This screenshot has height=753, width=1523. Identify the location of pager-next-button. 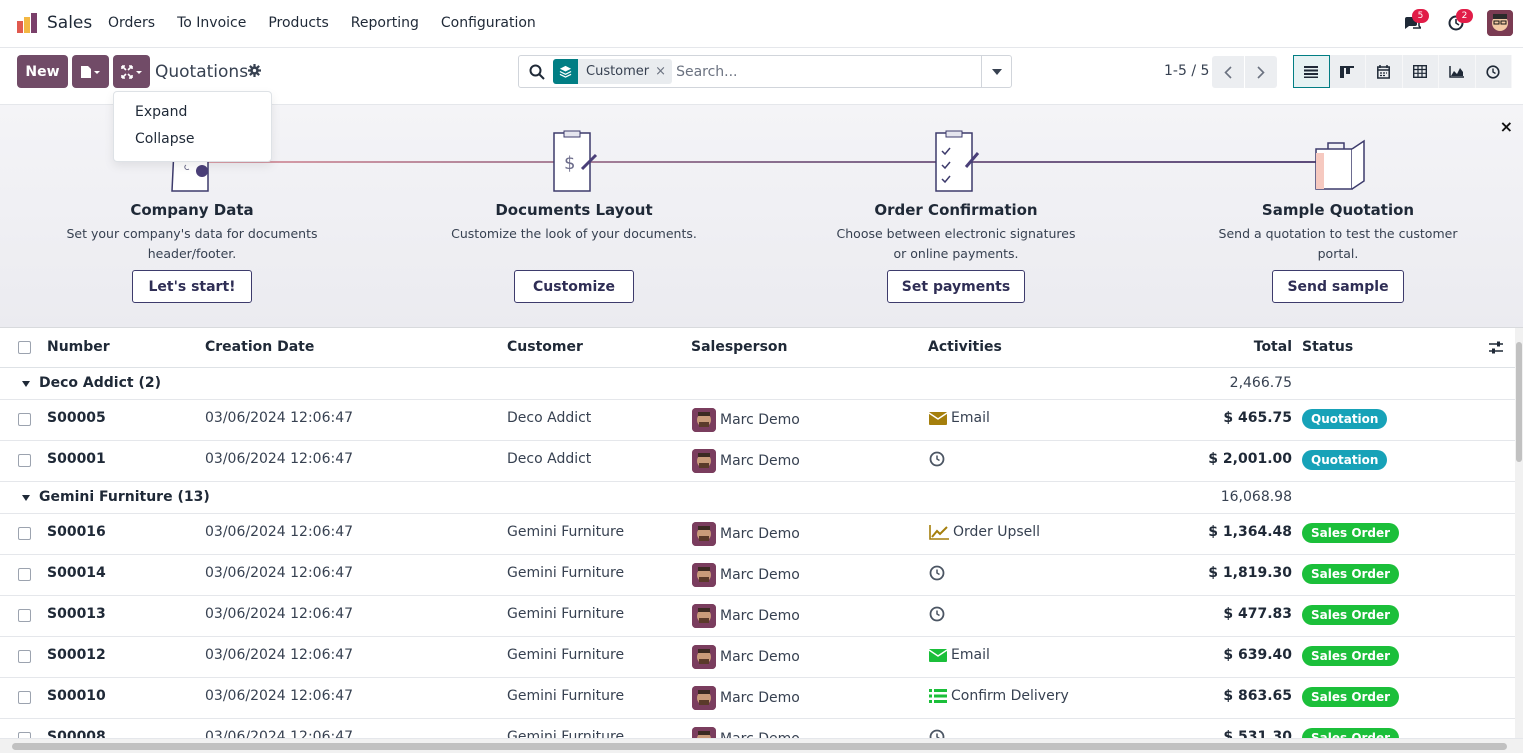
(1261, 72).